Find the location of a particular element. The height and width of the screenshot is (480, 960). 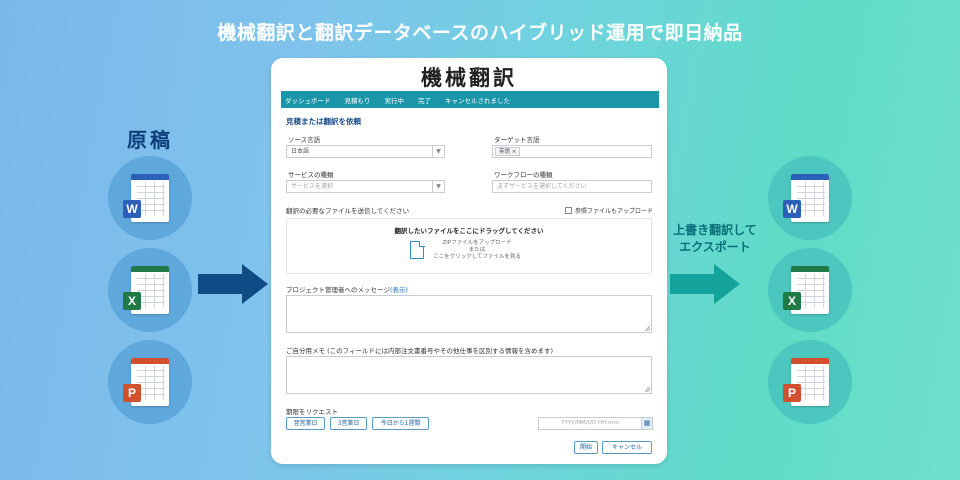

export-title: 上書き翻訳して エクスポート is located at coordinates (715, 238).